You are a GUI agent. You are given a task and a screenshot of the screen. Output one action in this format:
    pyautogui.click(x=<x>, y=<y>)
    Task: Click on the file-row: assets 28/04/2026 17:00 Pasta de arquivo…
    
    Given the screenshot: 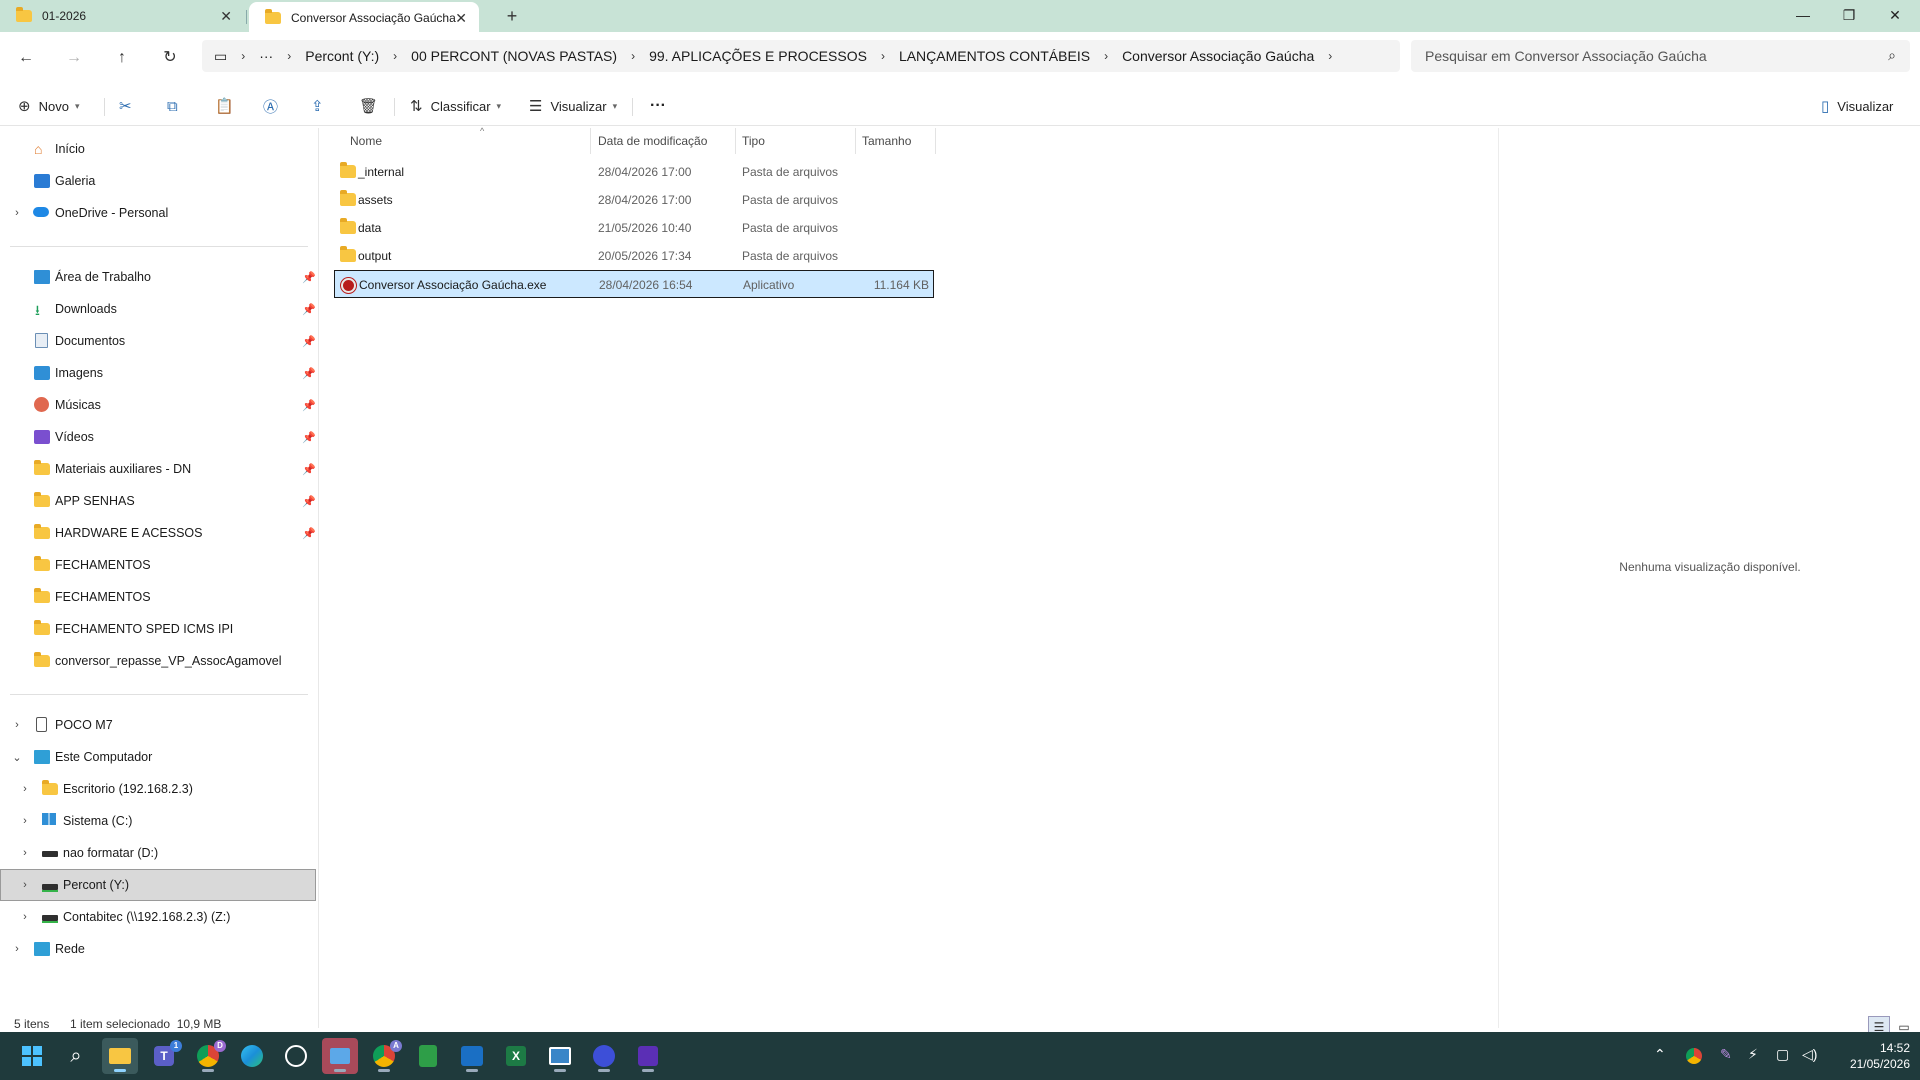 What is the action you would take?
    pyautogui.click(x=633, y=200)
    